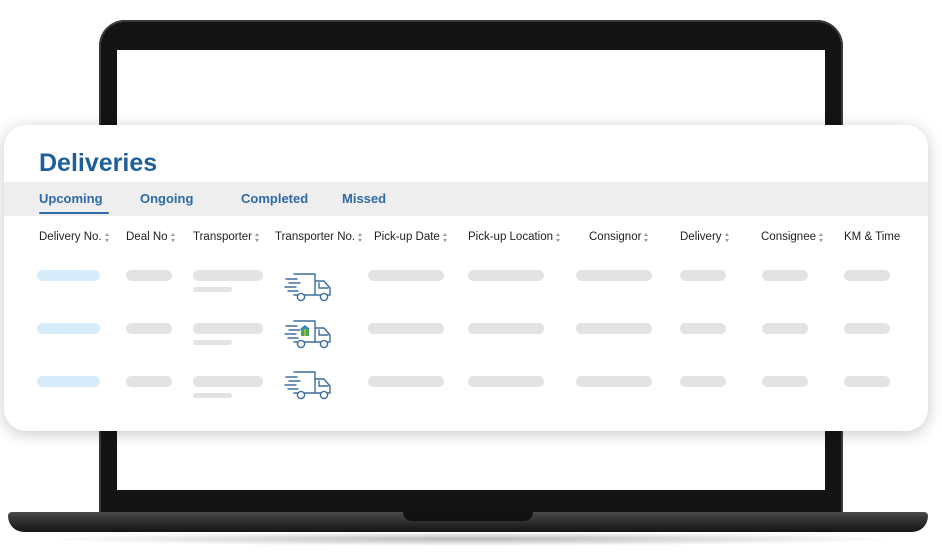 Image resolution: width=942 pixels, height=555 pixels. Describe the element at coordinates (274, 198) in the screenshot. I see `tab-completed: Completed` at that location.